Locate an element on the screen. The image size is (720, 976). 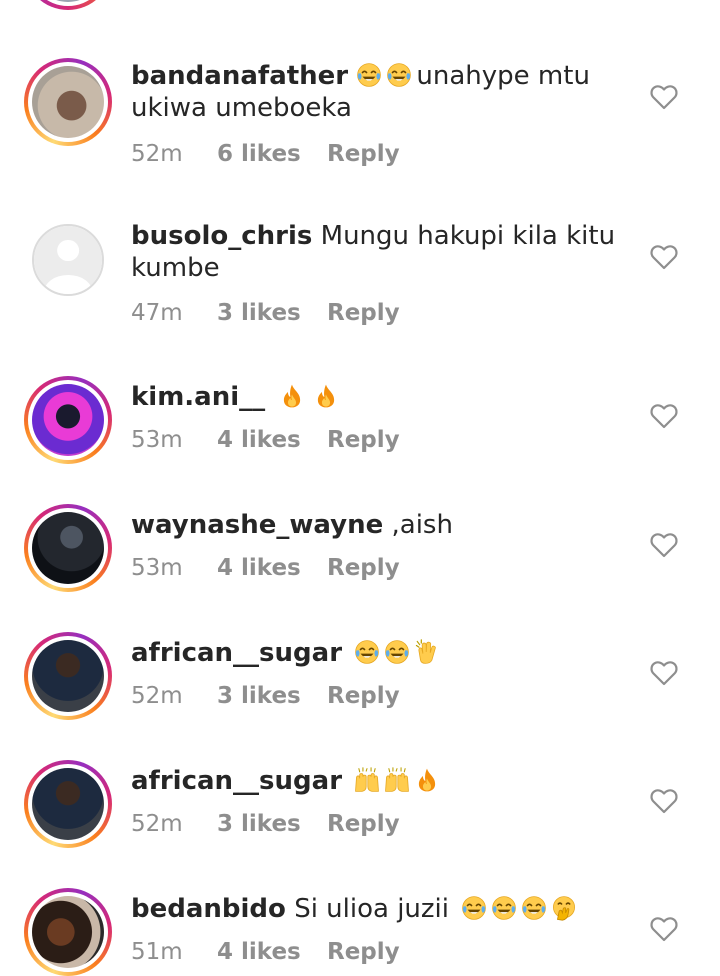
previous-comment-remnant is located at coordinates (360, 6).